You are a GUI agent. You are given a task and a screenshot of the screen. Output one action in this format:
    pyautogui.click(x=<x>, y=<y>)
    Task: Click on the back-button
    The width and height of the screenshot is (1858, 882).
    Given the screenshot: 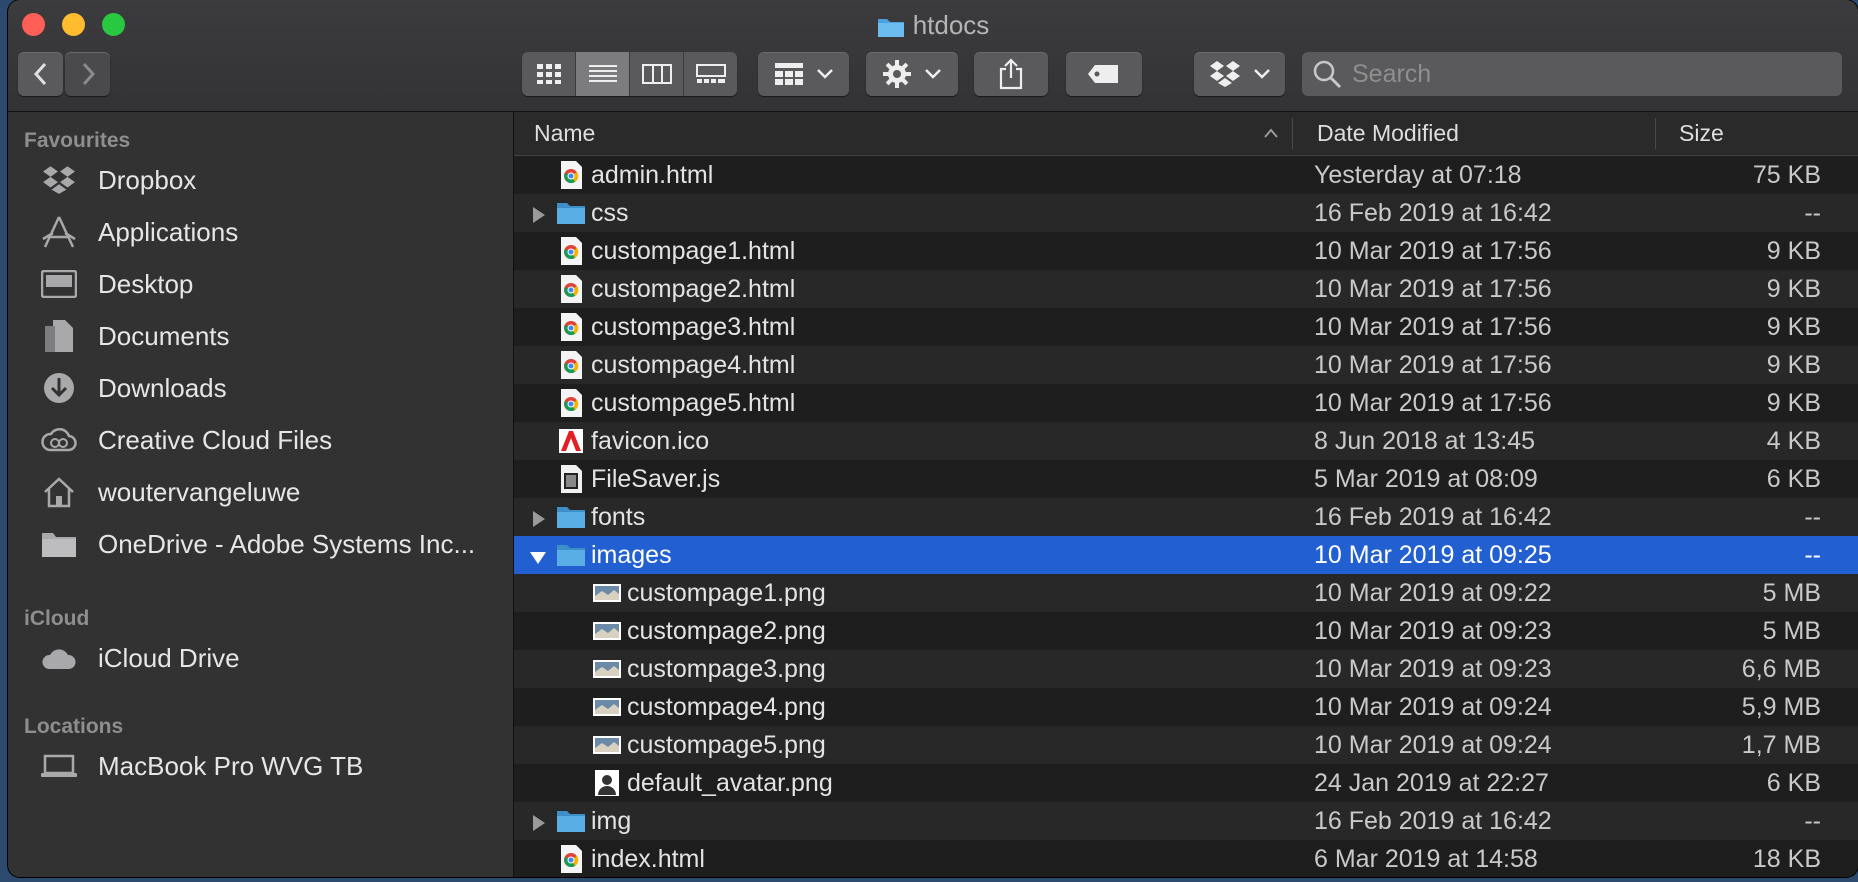 What is the action you would take?
    pyautogui.click(x=40, y=74)
    